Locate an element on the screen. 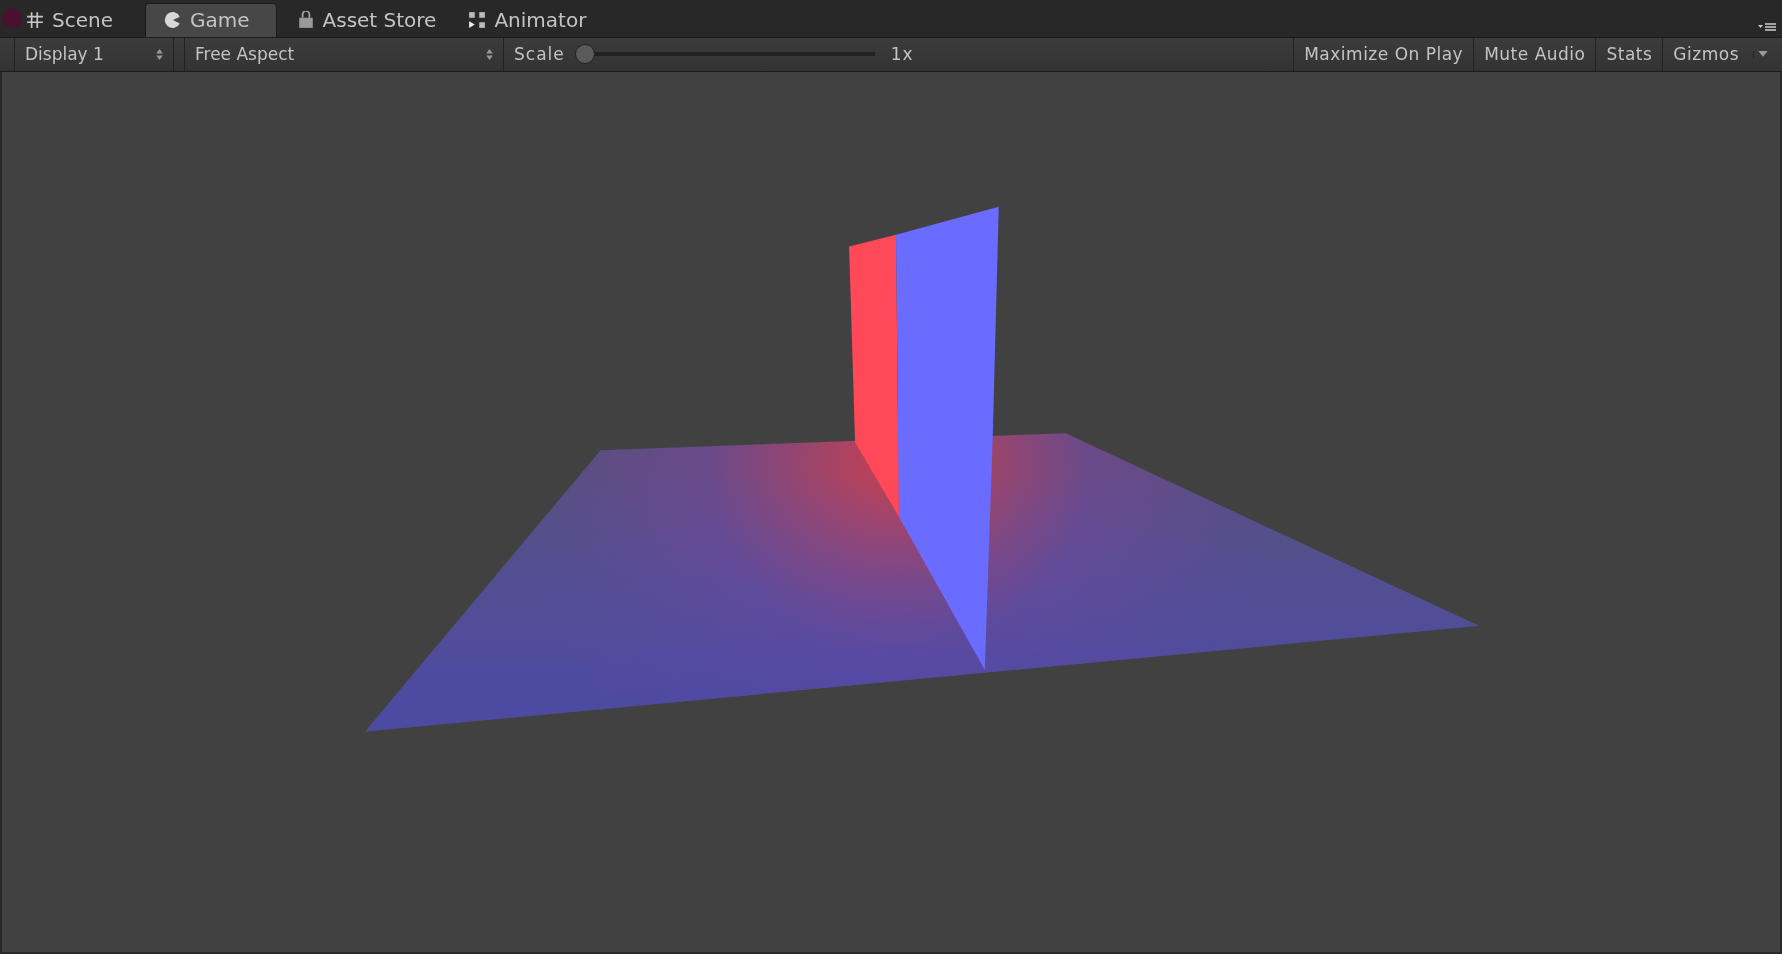 The image size is (1782, 954). nodes-icon is located at coordinates (477, 19).